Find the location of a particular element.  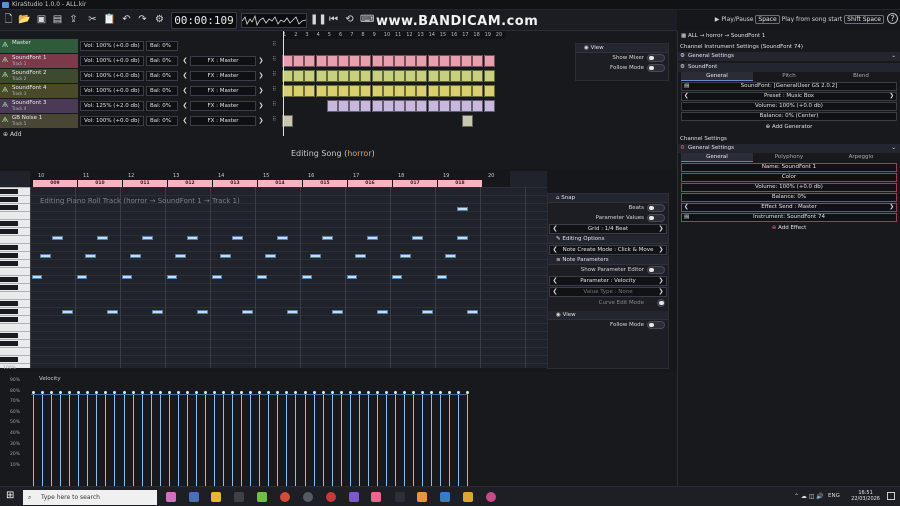

view-header: ◉ View is located at coordinates (608, 315).